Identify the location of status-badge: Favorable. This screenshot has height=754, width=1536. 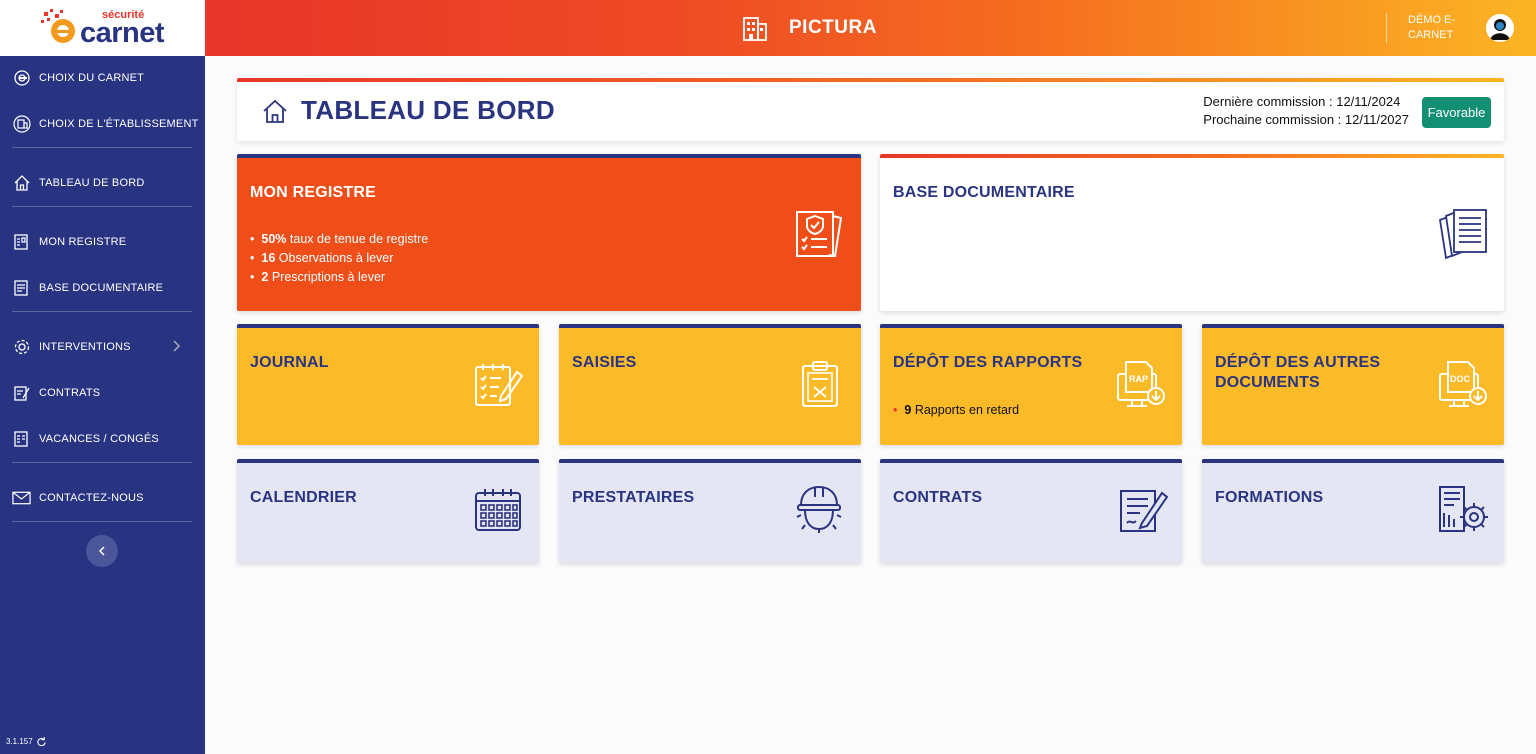
(1456, 112).